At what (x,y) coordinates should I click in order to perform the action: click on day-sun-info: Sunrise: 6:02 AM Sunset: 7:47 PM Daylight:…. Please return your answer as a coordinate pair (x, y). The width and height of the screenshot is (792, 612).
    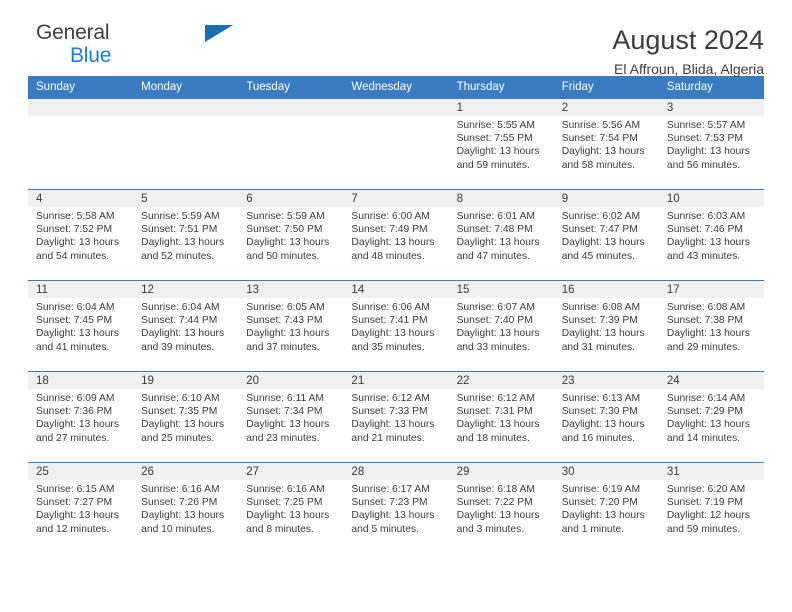
    Looking at the image, I should click on (606, 235).